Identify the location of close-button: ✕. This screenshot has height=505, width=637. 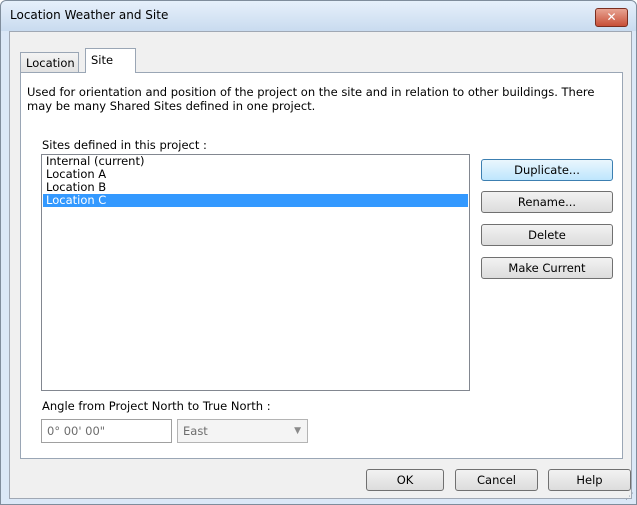
(611, 17).